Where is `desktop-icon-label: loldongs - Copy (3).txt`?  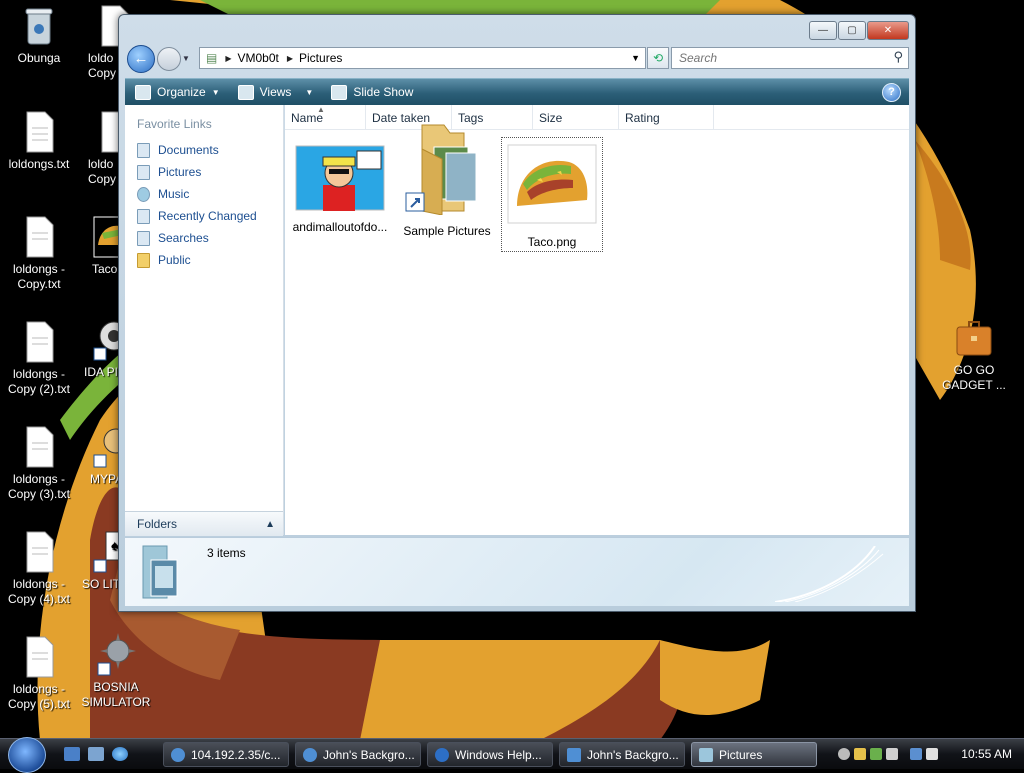 desktop-icon-label: loldongs - Copy (3).txt is located at coordinates (38, 486).